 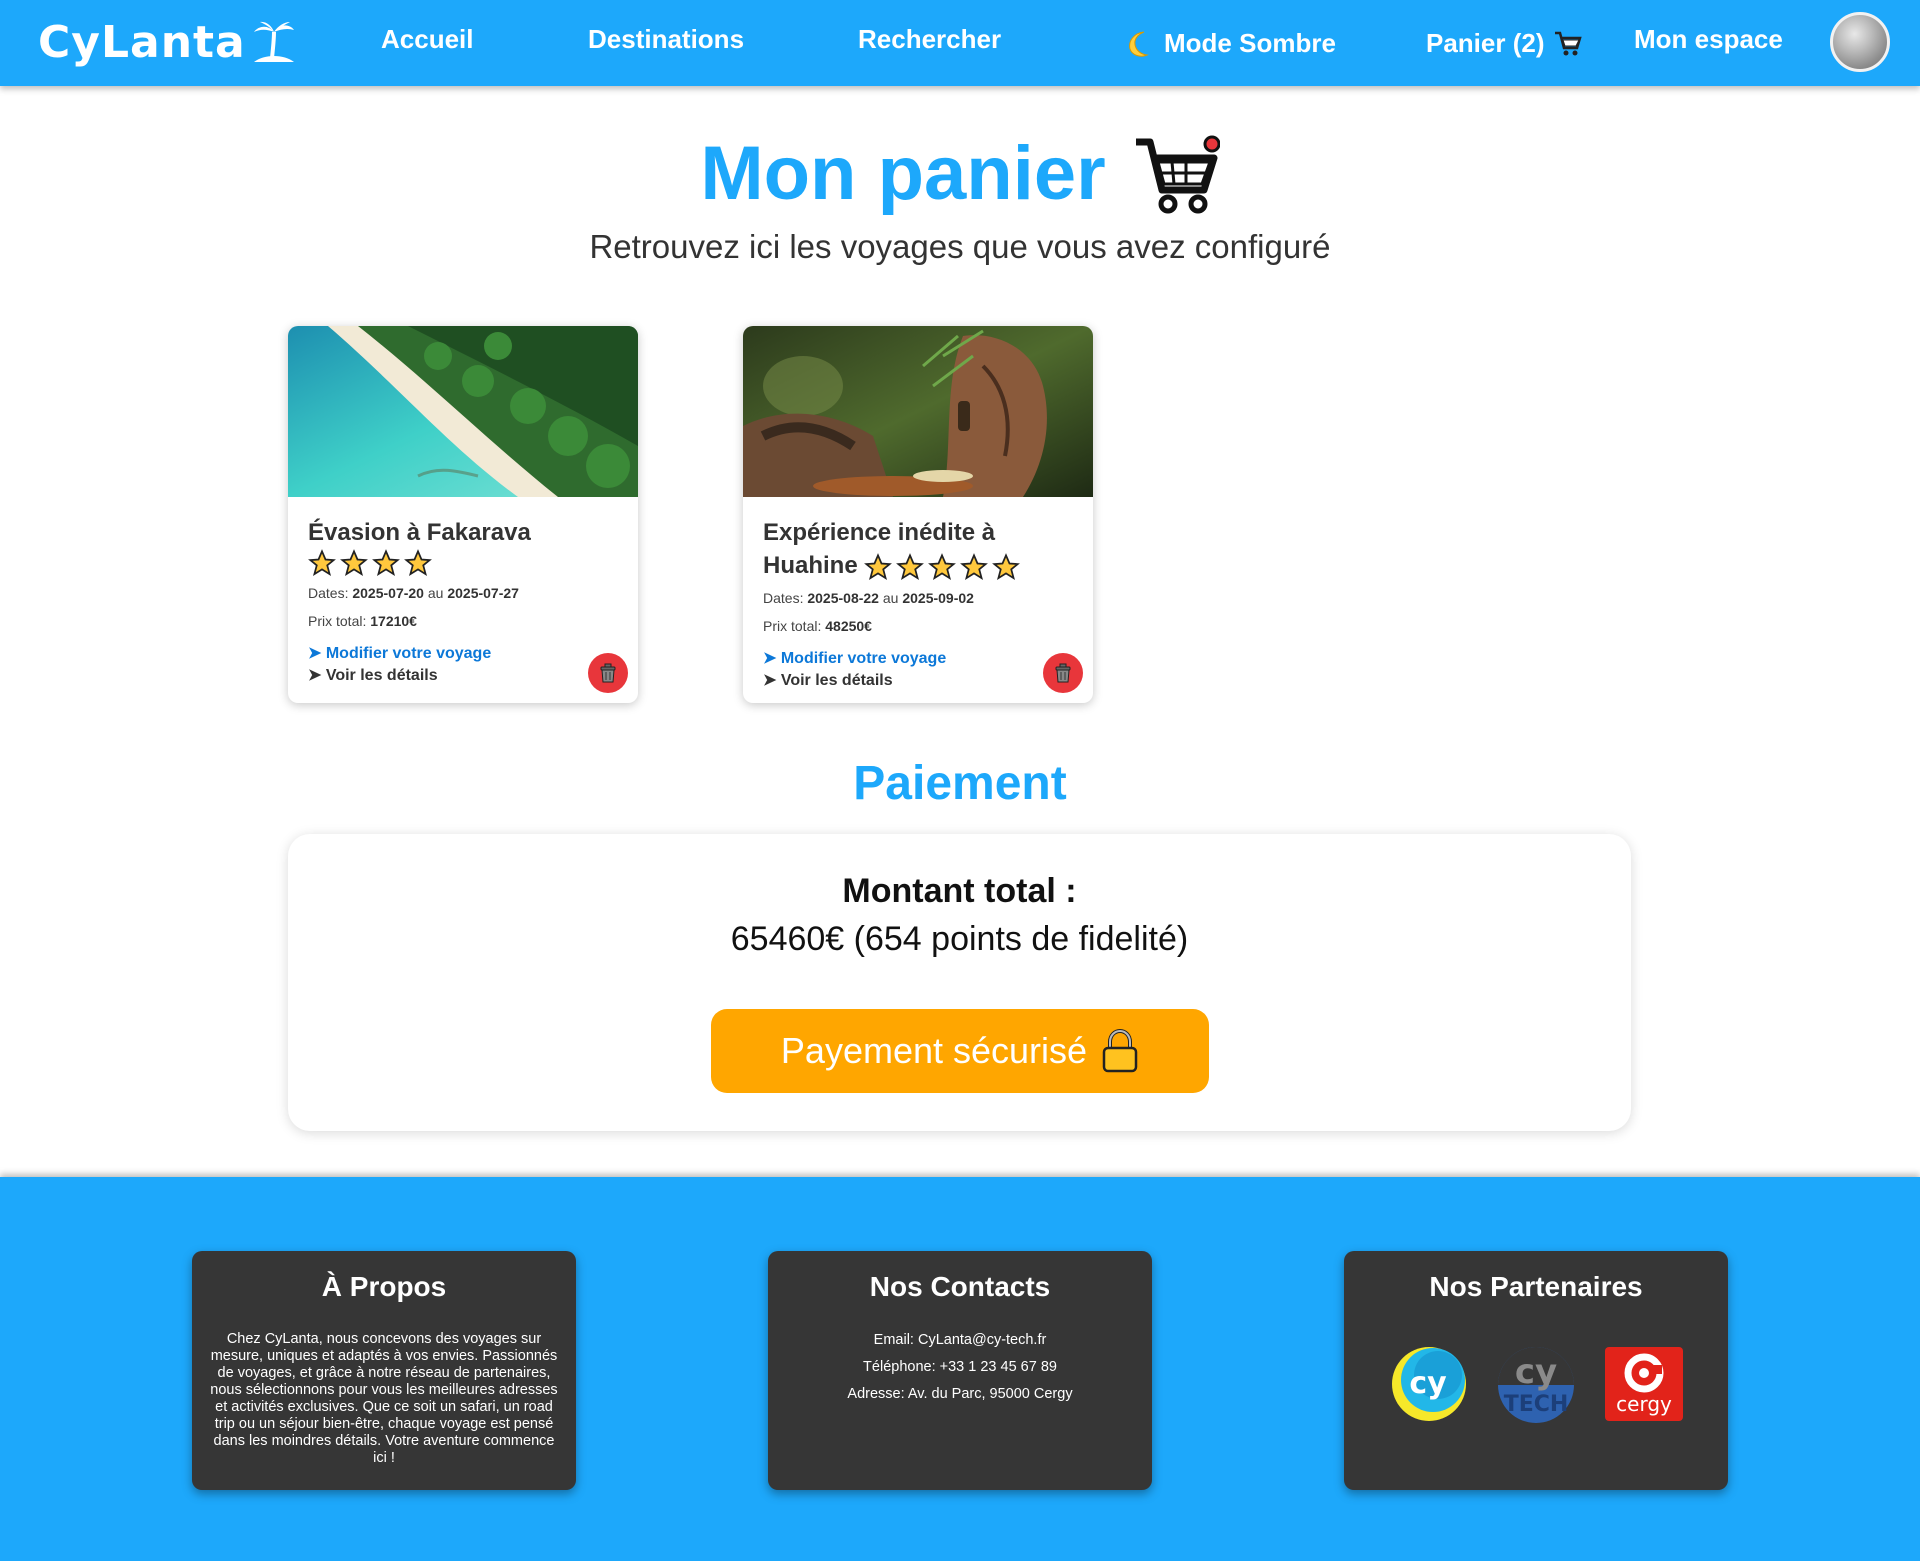 I want to click on nav-cart-label: Panier (2), so click(x=1485, y=43).